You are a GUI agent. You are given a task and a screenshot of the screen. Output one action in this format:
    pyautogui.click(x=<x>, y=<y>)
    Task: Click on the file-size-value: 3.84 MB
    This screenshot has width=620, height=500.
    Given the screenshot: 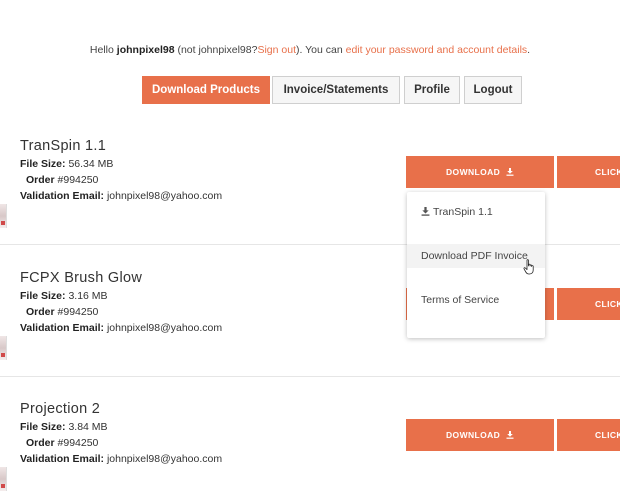 What is the action you would take?
    pyautogui.click(x=88, y=427)
    